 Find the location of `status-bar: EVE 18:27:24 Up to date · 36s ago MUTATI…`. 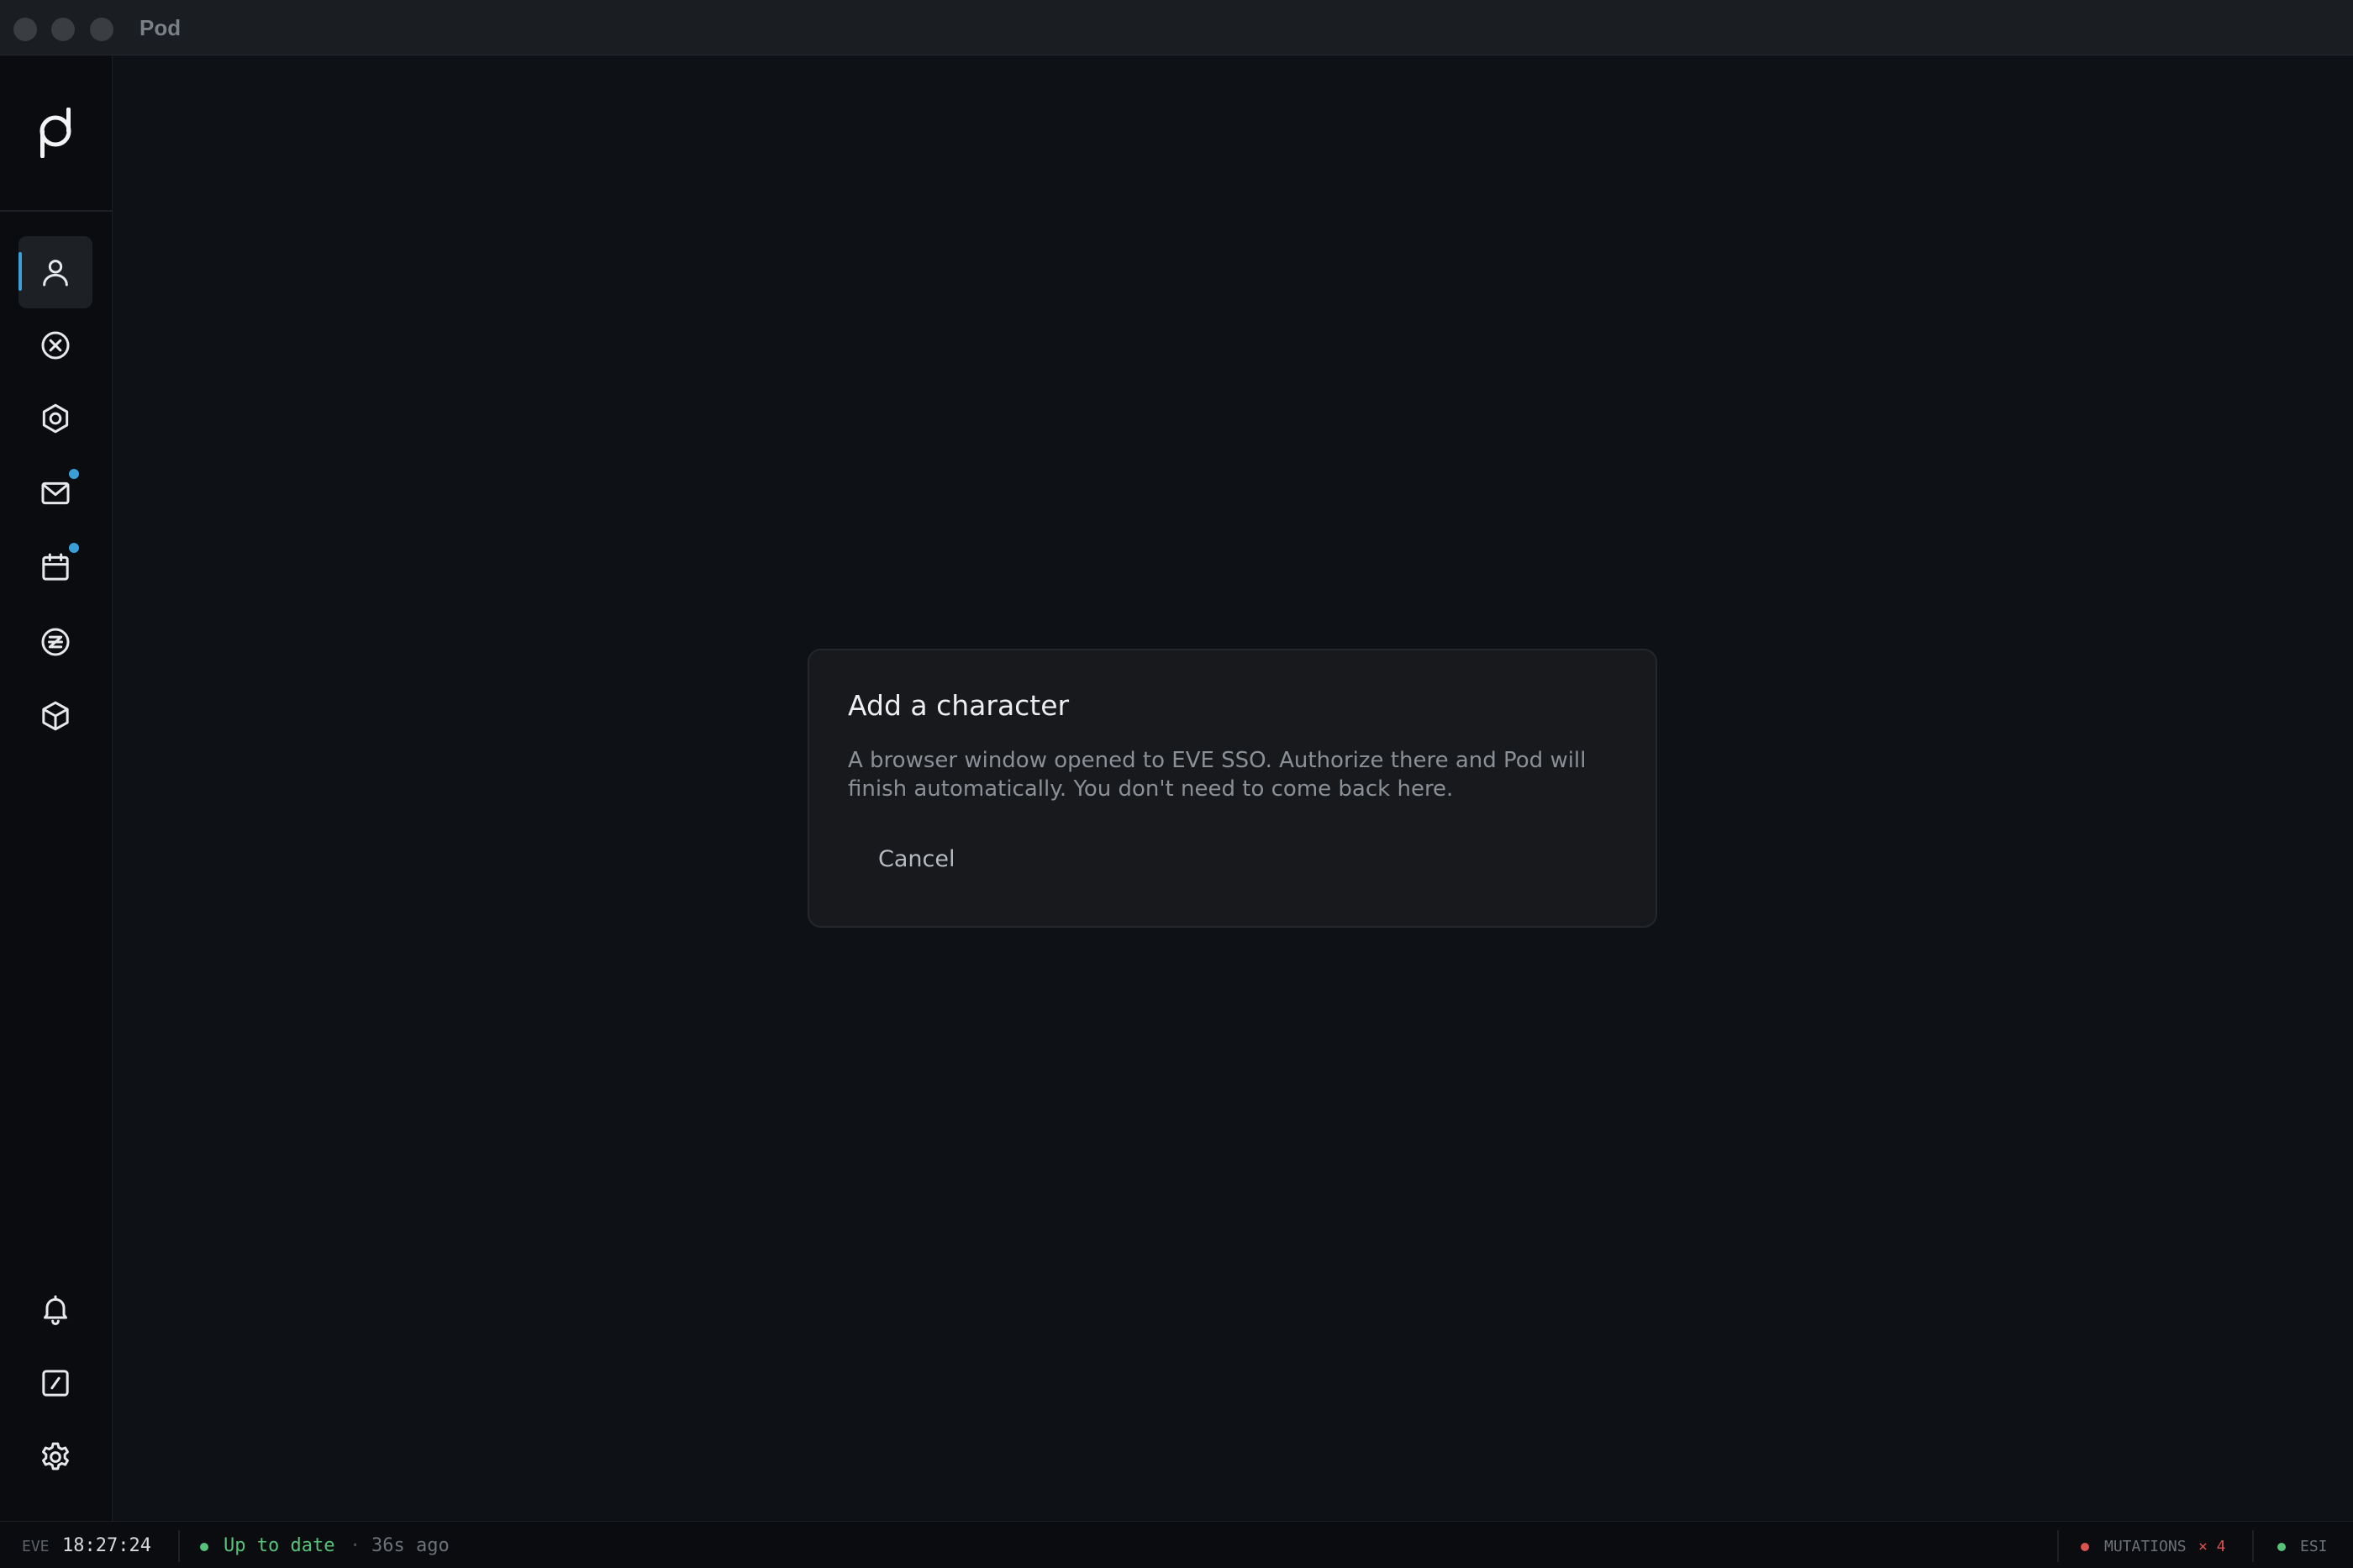

status-bar: EVE 18:27:24 Up to date · 36s ago MUTATI… is located at coordinates (1176, 1544).